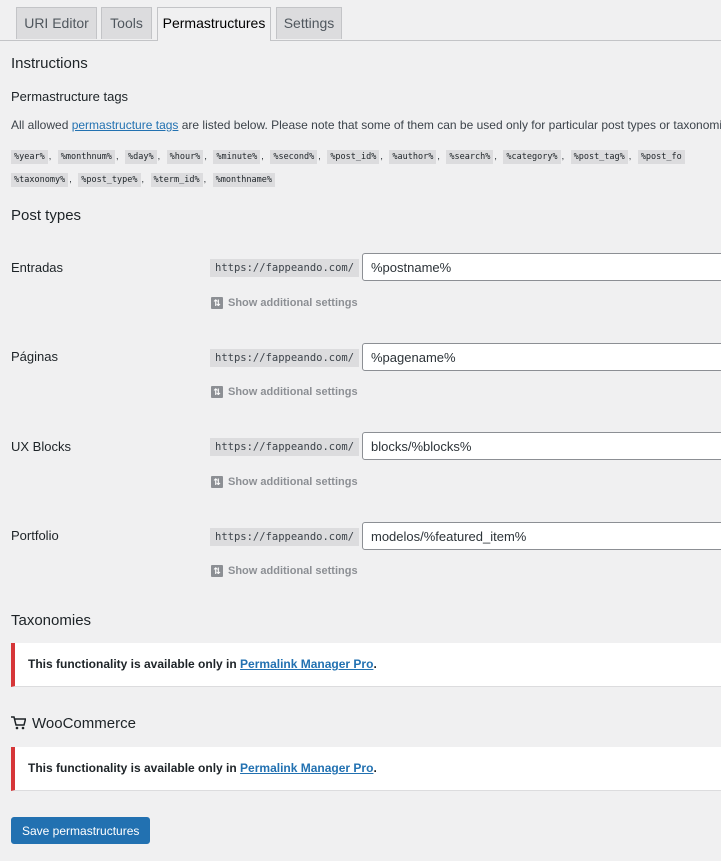 The height and width of the screenshot is (861, 721). Describe the element at coordinates (599, 157) in the screenshot. I see `tag: %post_tag%` at that location.